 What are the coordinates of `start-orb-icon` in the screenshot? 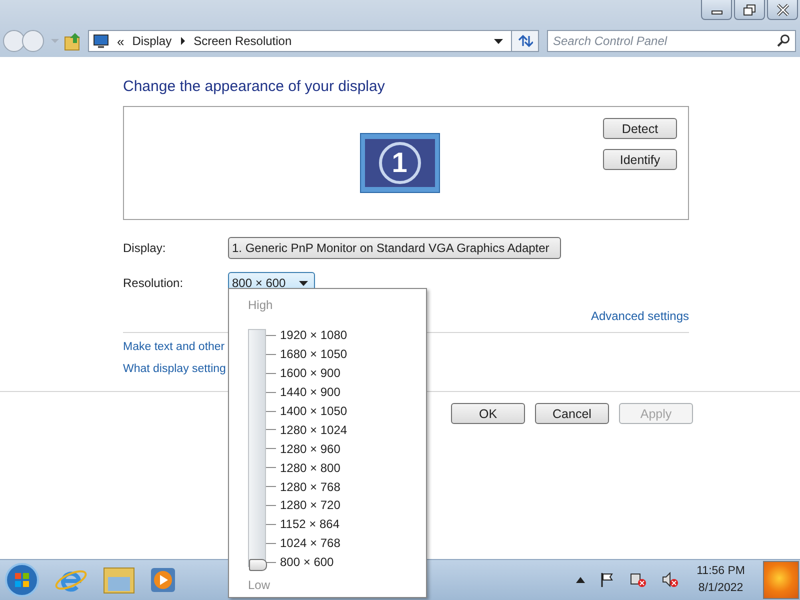 It's located at (22, 580).